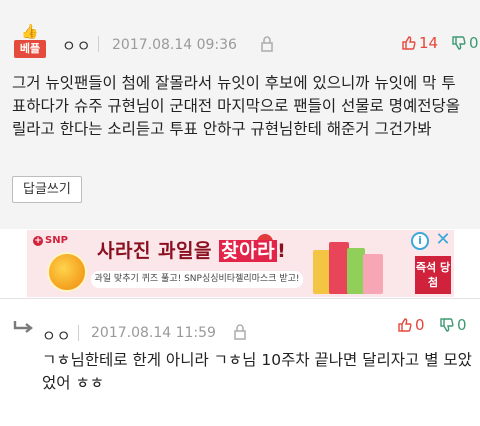 The width and height of the screenshot is (480, 426). What do you see at coordinates (153, 333) in the screenshot?
I see `reply-timestamp: 2017.08.14 11:59` at bounding box center [153, 333].